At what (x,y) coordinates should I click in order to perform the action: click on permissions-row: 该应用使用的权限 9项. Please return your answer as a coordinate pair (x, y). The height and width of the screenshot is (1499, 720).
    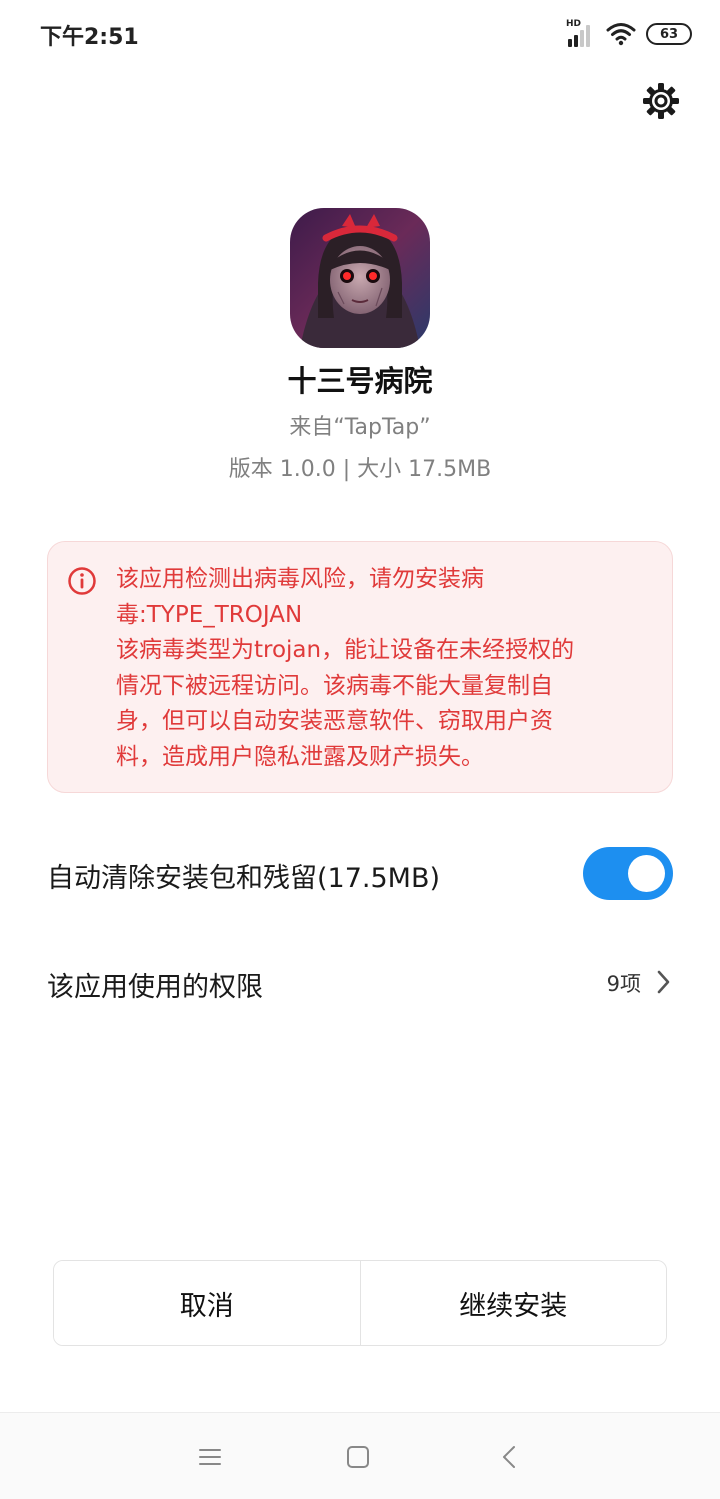
    Looking at the image, I should click on (360, 982).